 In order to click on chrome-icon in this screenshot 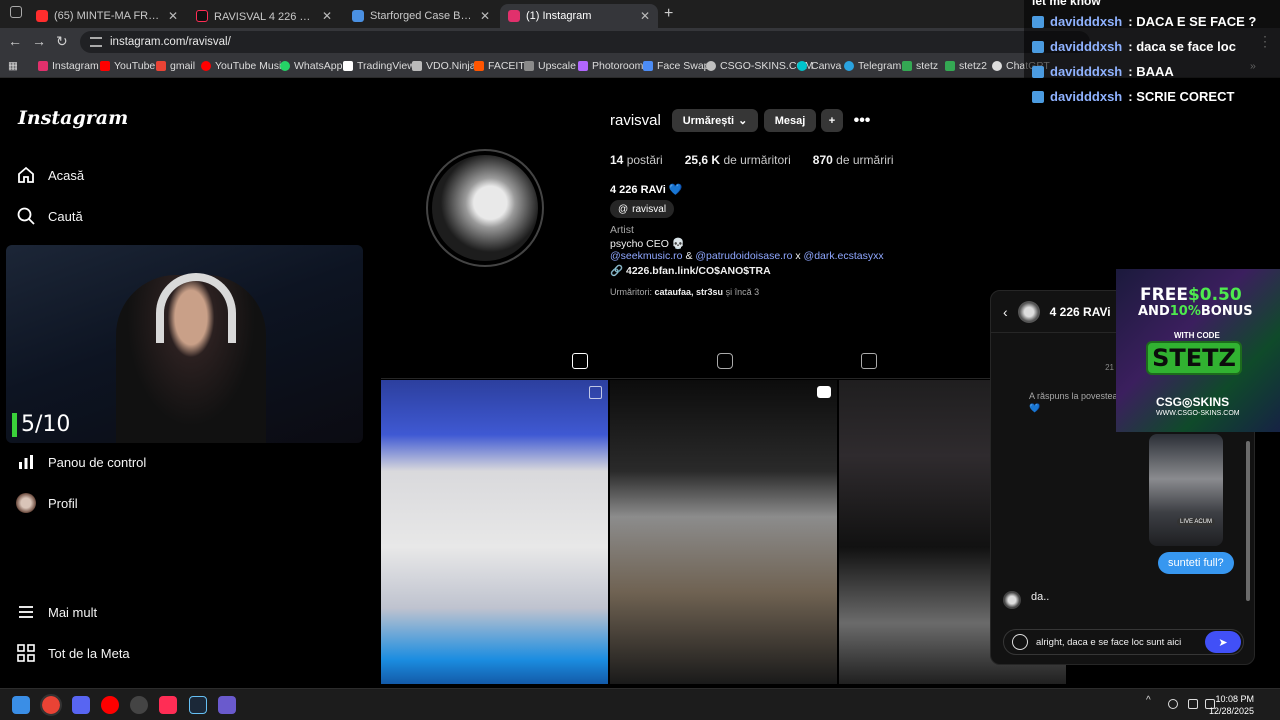, I will do `click(51, 705)`.